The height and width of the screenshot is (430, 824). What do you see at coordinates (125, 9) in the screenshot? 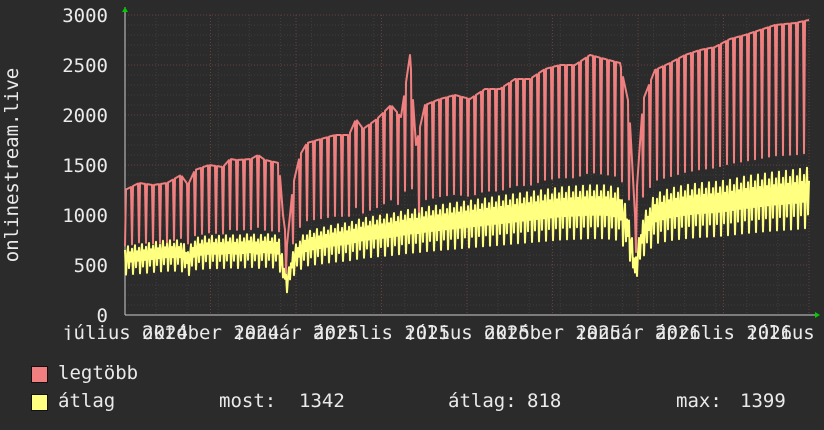
I see `y-axis-arrow` at bounding box center [125, 9].